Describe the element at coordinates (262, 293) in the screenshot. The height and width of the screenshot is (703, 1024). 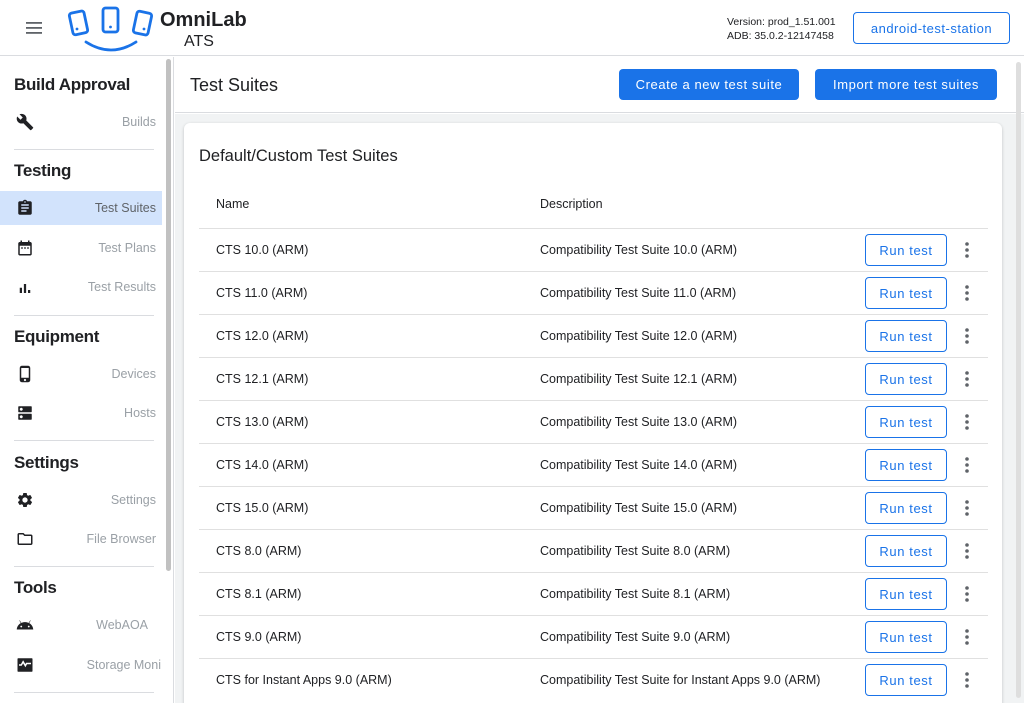
I see `suite-name: CTS 11.0 (ARM)` at that location.